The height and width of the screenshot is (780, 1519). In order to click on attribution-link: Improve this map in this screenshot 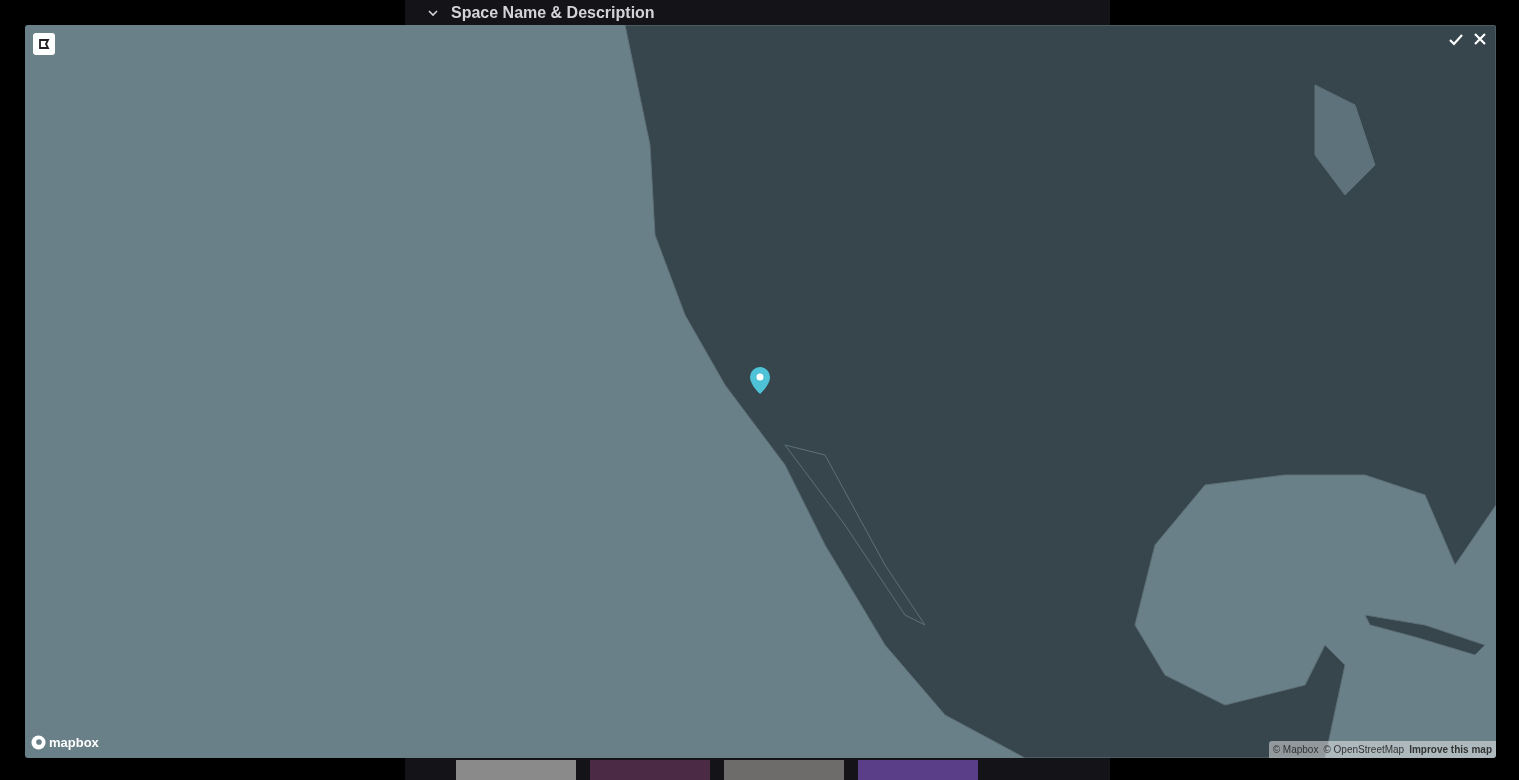, I will do `click(1450, 749)`.